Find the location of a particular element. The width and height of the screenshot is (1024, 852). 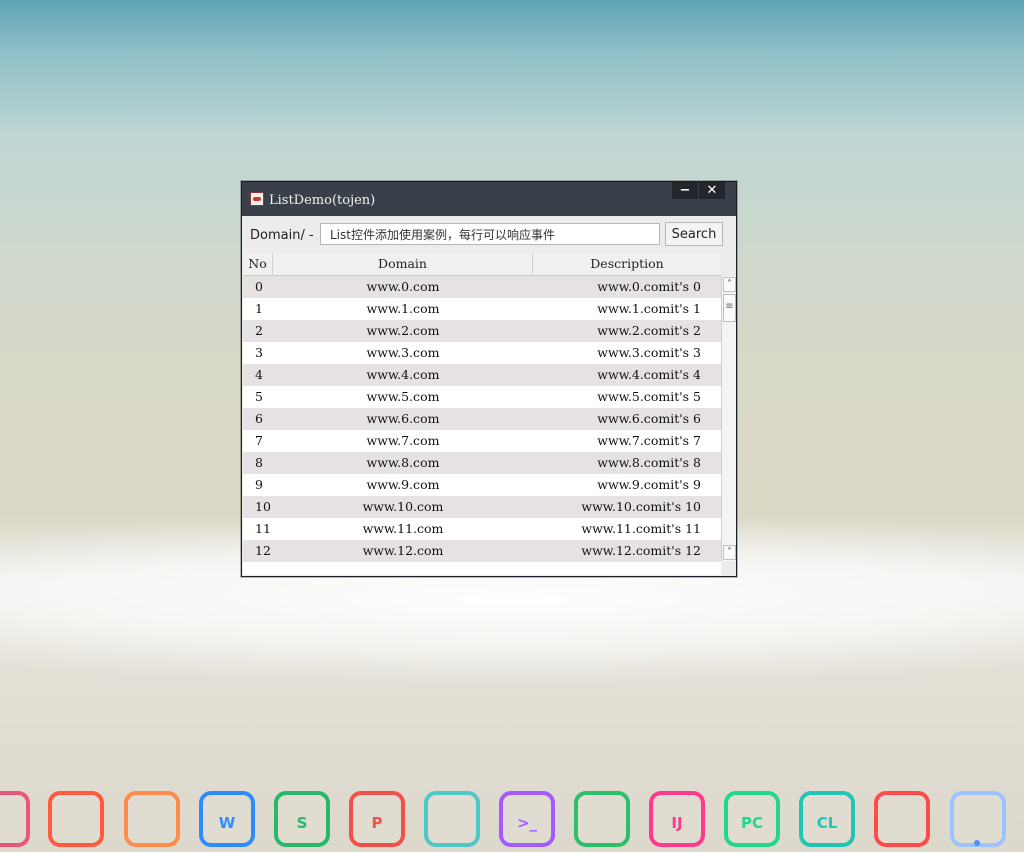

cell-description: www.10.comit's 10 is located at coordinates (641, 506).